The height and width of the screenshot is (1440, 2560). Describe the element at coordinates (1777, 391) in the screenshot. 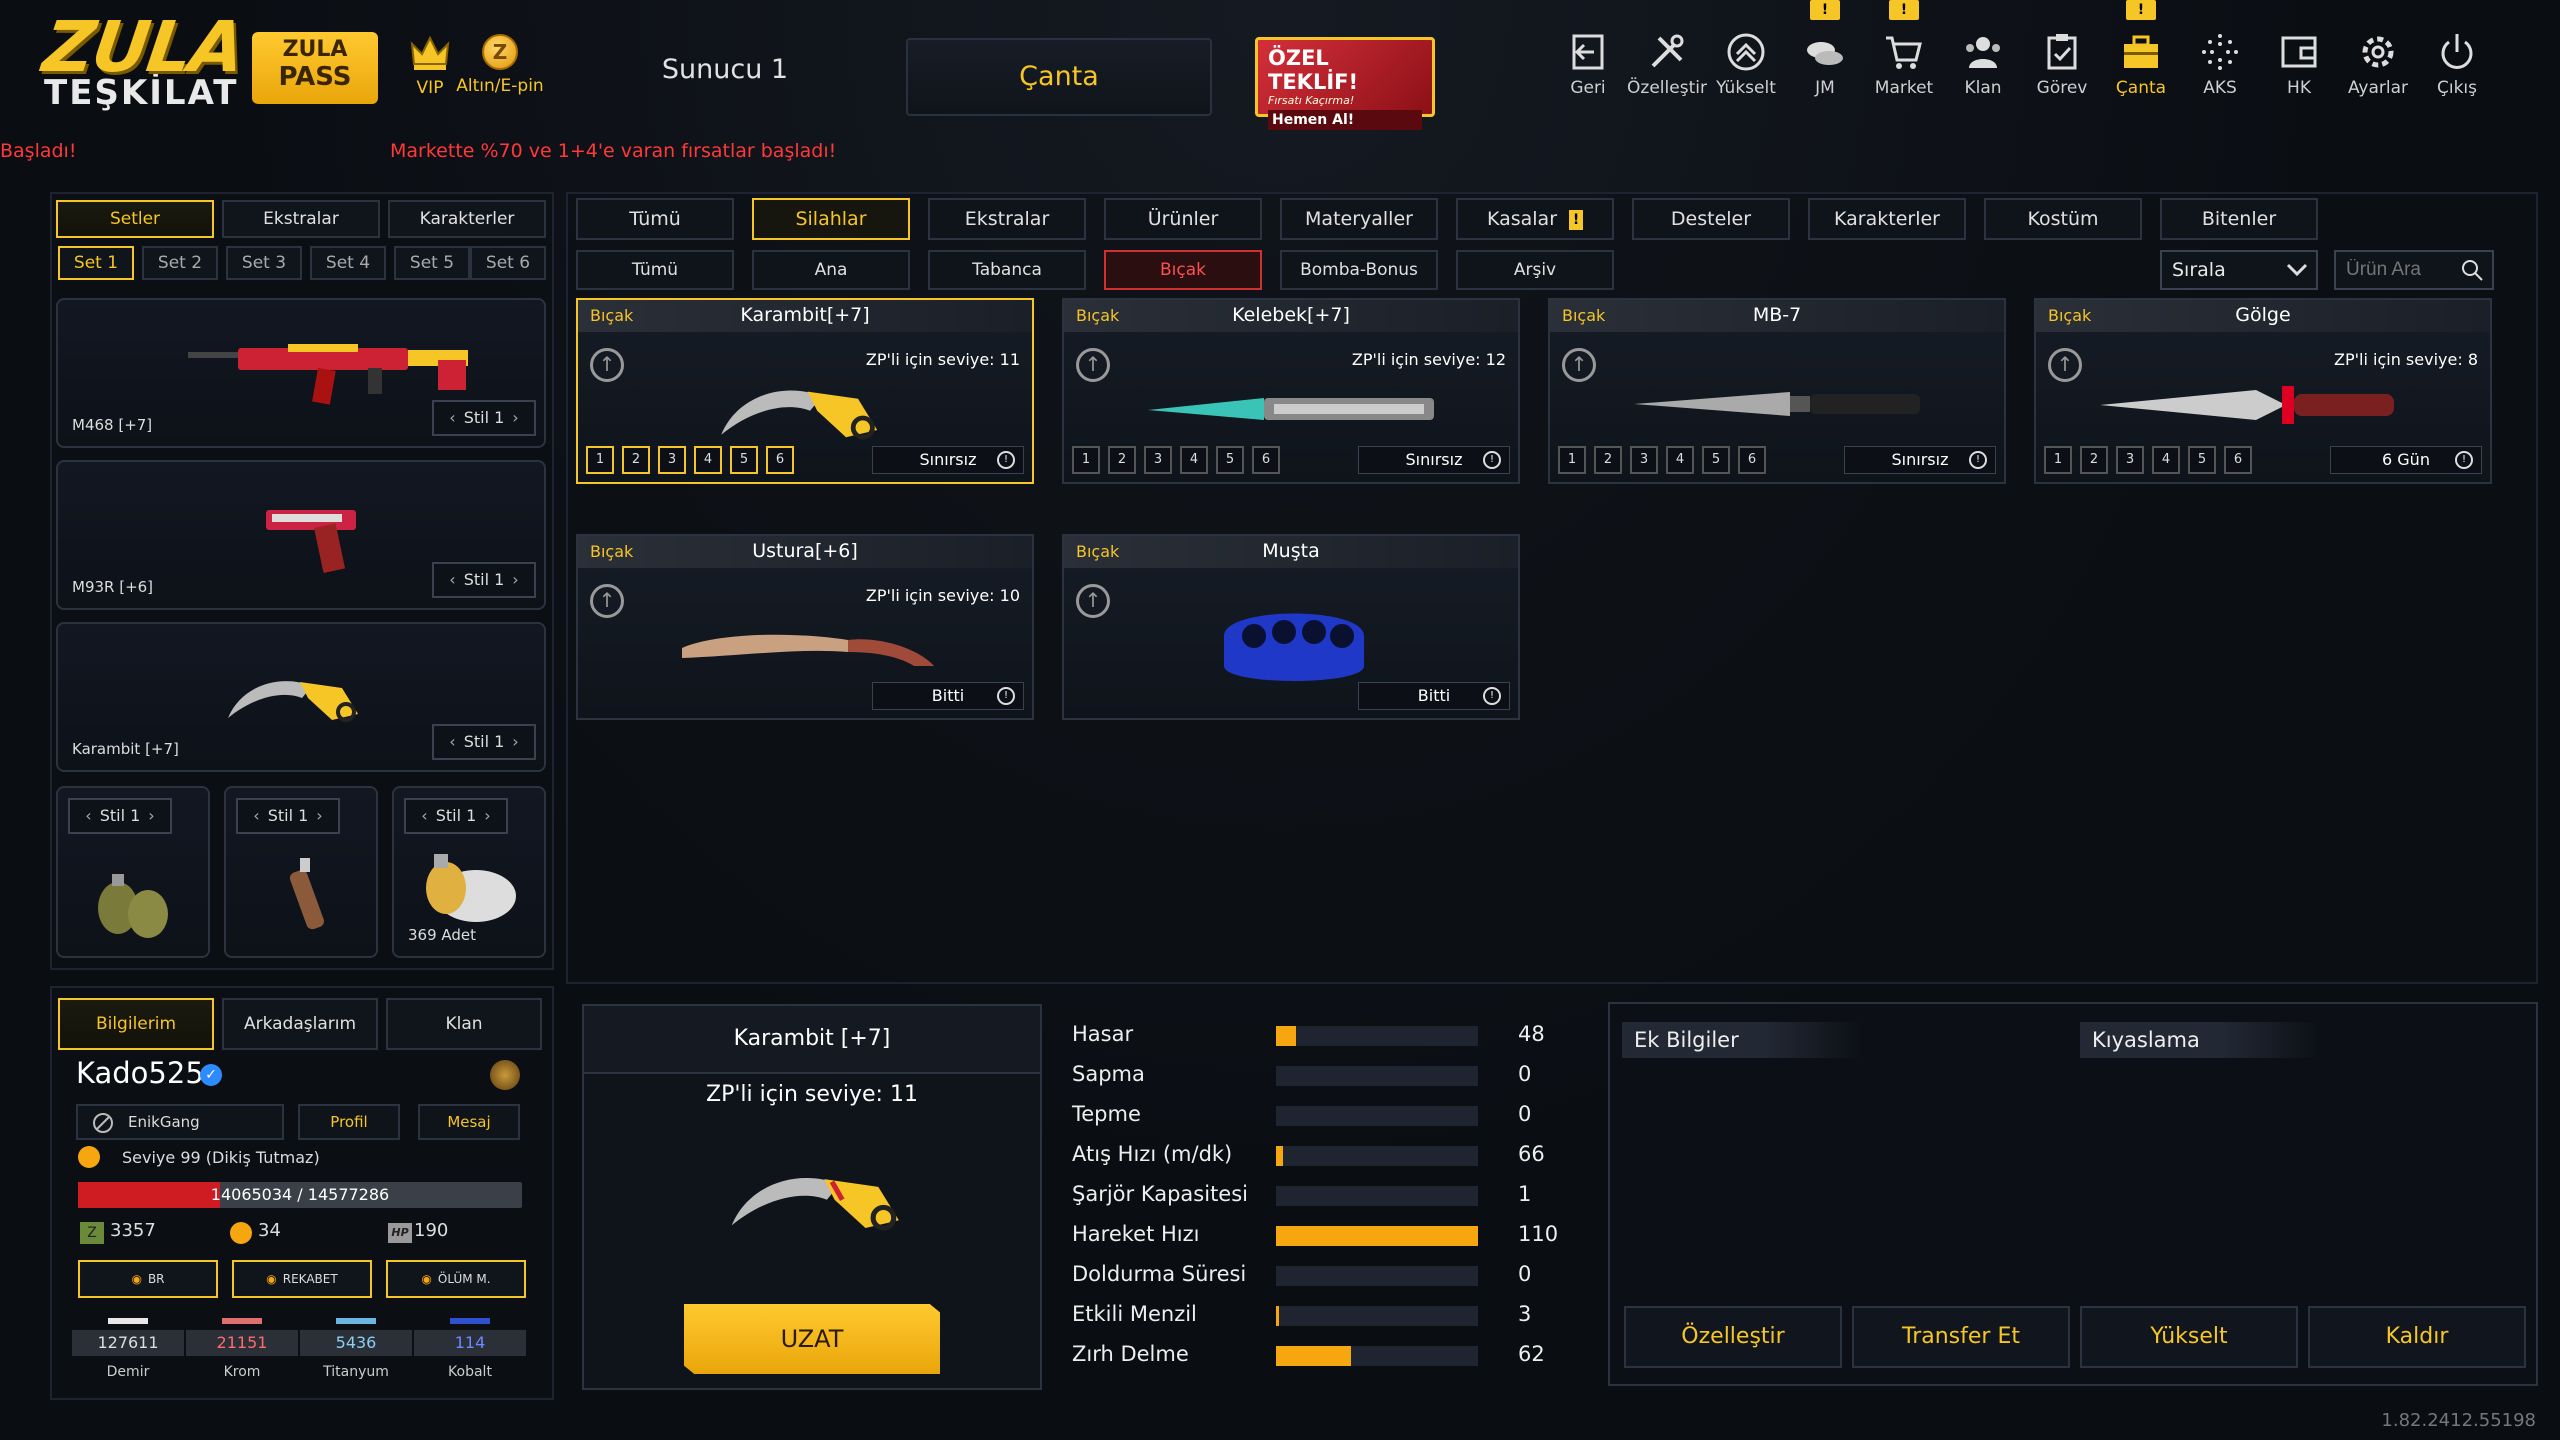

I see `inventory-card: Bıçak MB-7 ↑ 1 2 3 4 5 6 Sınırsız!` at that location.